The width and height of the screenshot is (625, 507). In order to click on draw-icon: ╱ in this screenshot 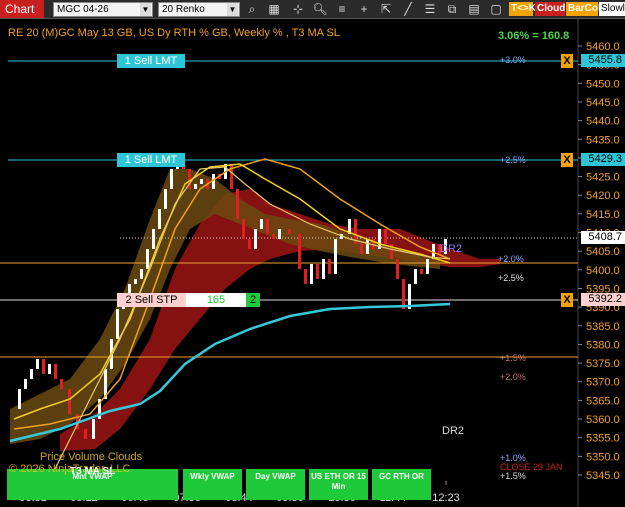, I will do `click(408, 9)`.